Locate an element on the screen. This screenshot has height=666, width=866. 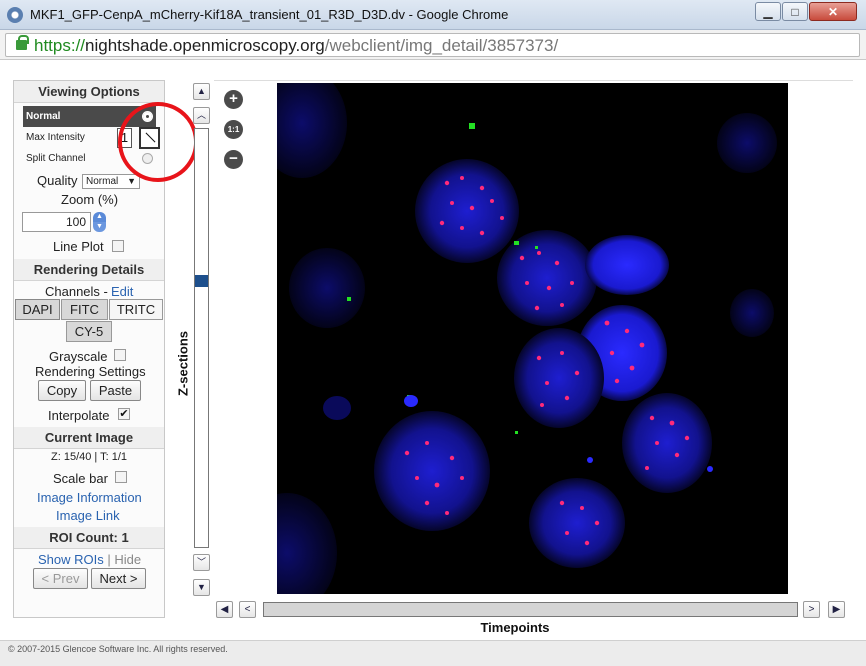
grayscale-checkbox is located at coordinates (120, 355).